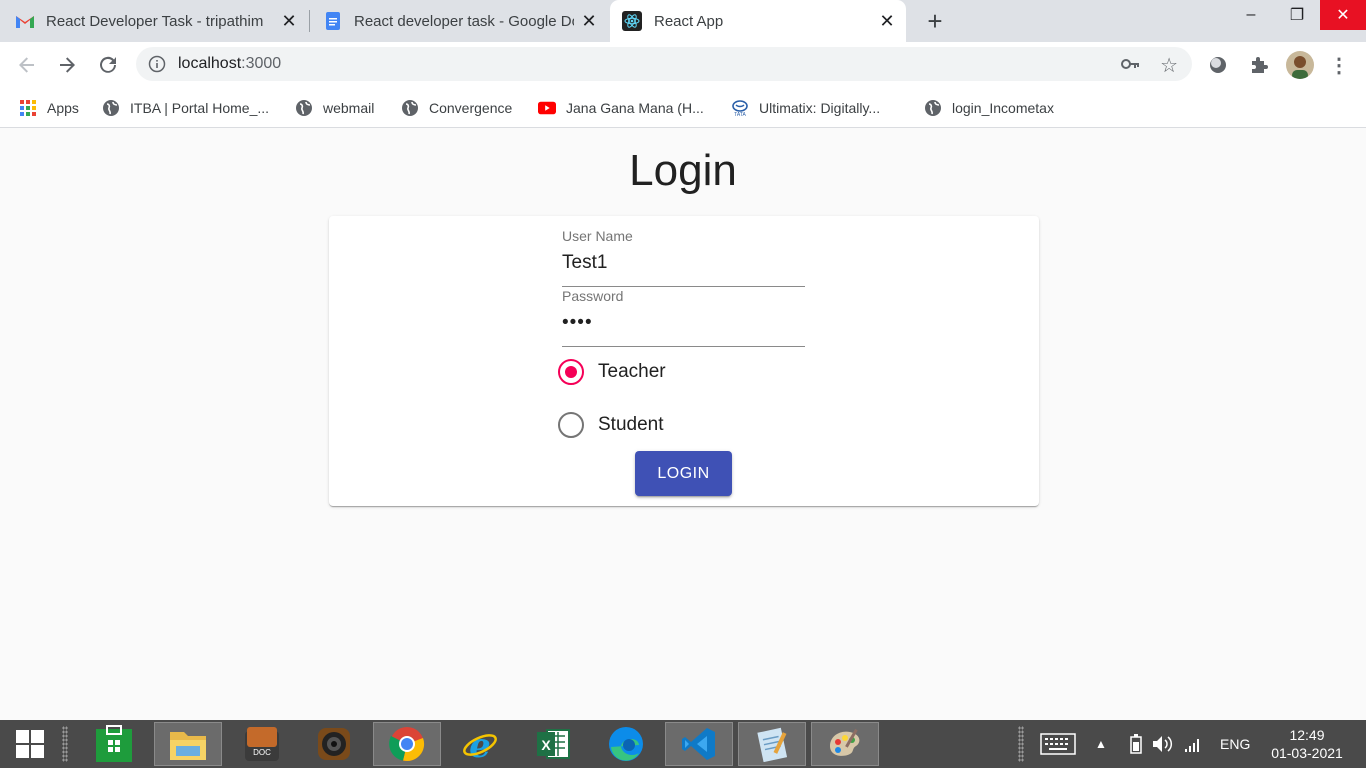 The image size is (1366, 768). Describe the element at coordinates (407, 744) in the screenshot. I see `chrome-icon` at that location.